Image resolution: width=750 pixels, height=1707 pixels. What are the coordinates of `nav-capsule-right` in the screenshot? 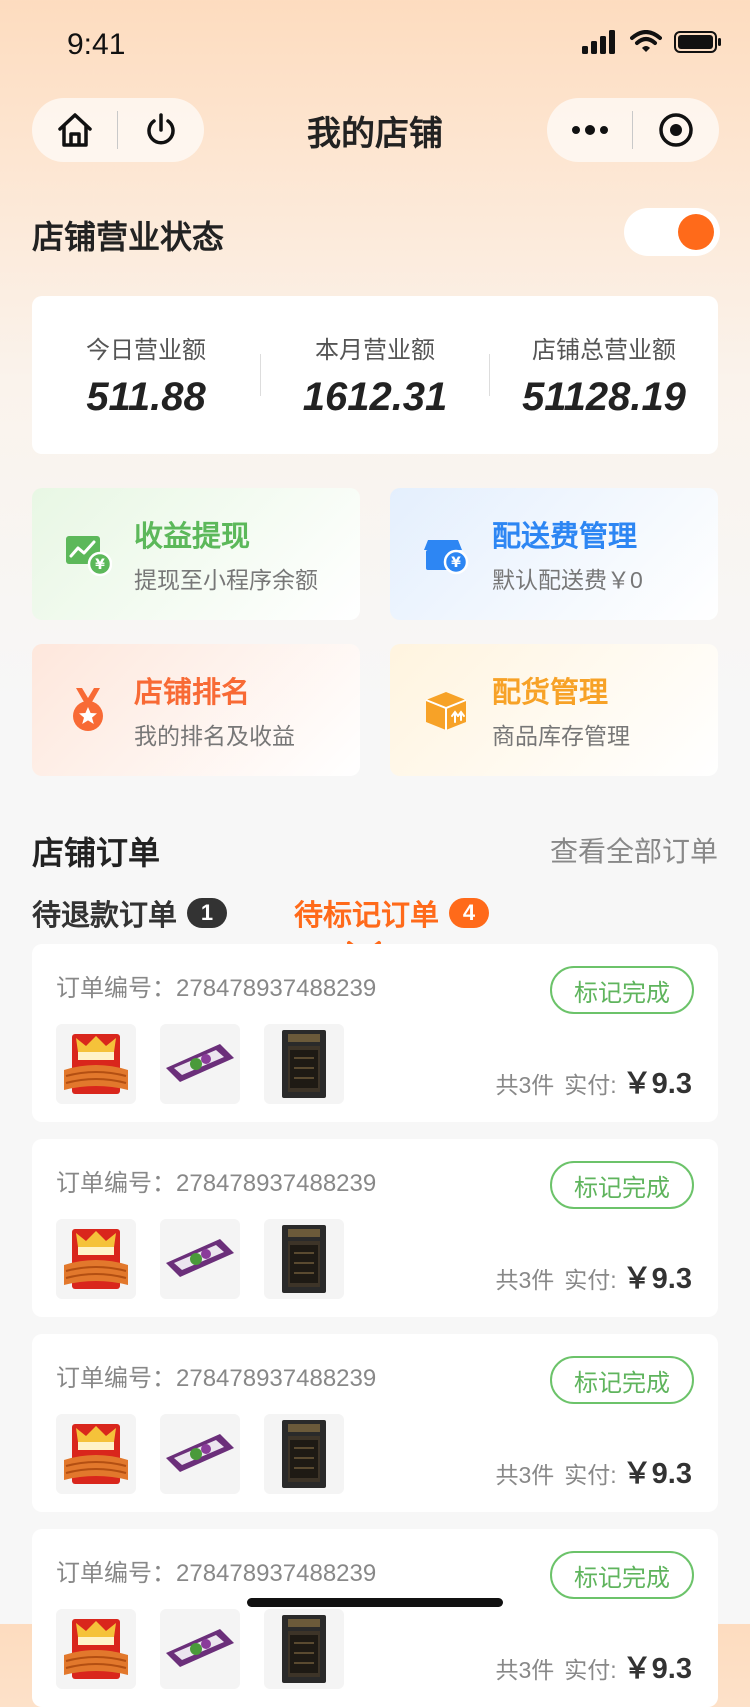 It's located at (633, 130).